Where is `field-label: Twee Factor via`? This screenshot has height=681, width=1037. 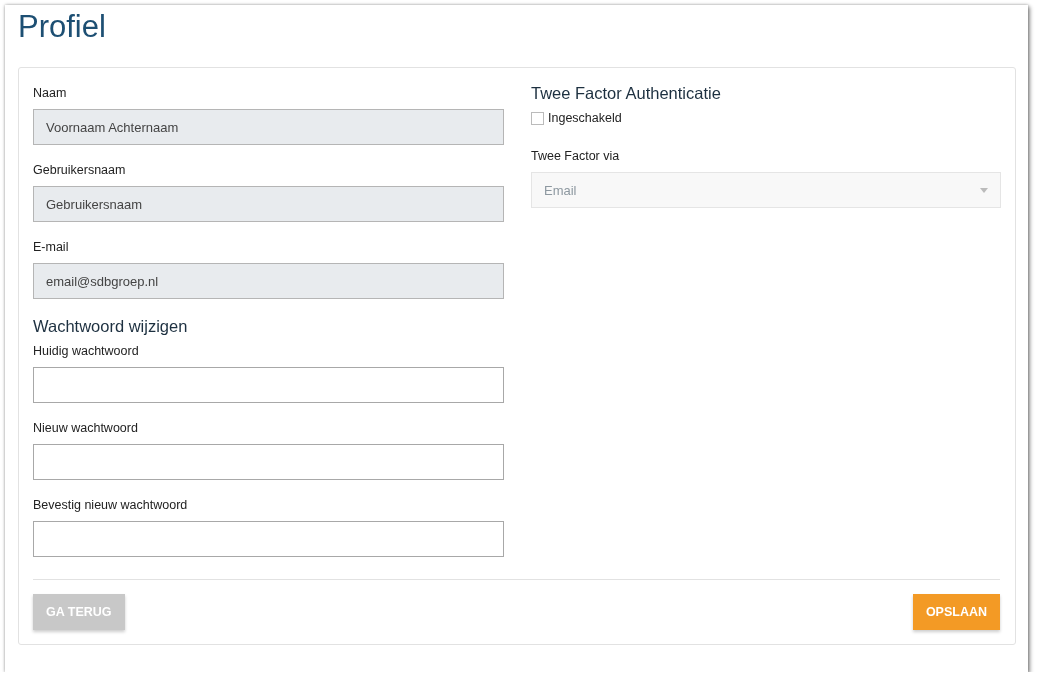
field-label: Twee Factor via is located at coordinates (576, 156).